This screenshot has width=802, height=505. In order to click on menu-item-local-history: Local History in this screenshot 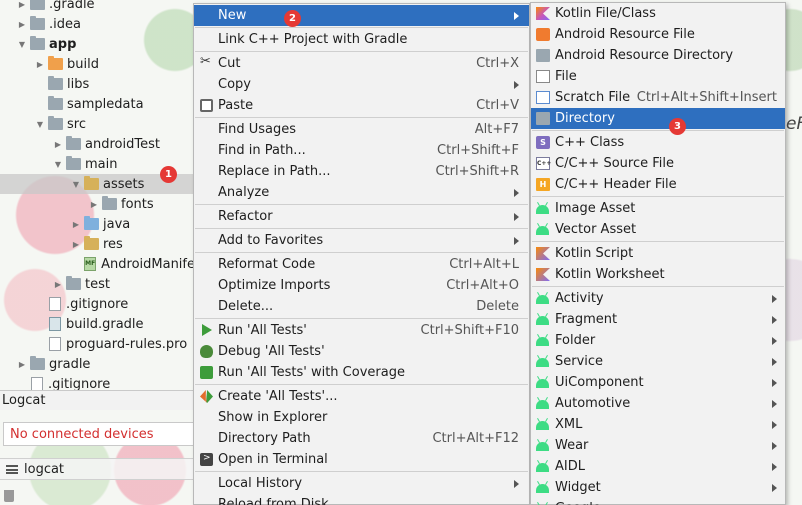, I will do `click(361, 483)`.